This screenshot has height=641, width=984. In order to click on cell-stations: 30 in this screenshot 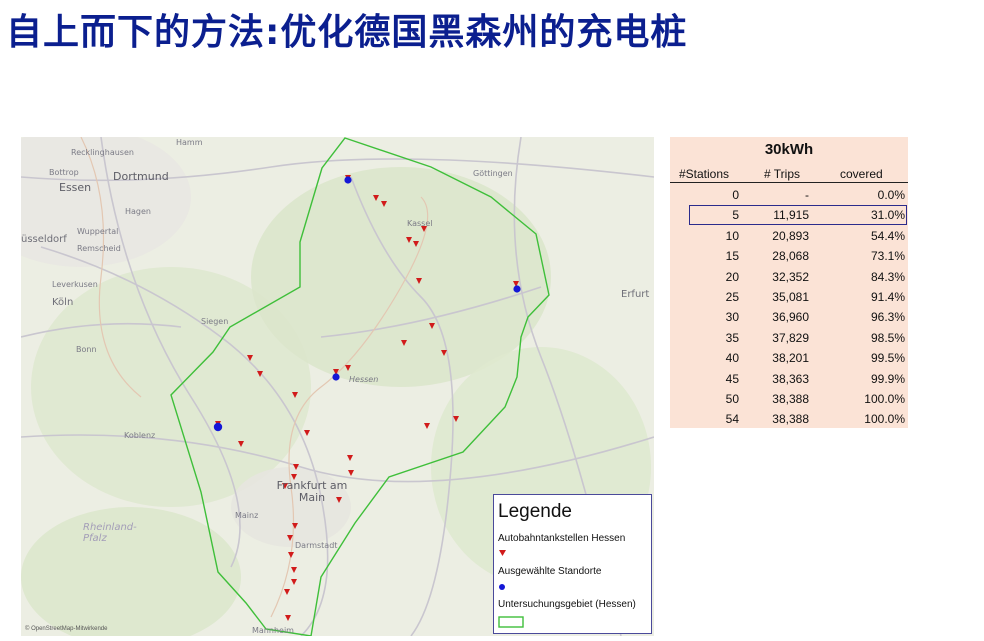, I will do `click(732, 317)`.